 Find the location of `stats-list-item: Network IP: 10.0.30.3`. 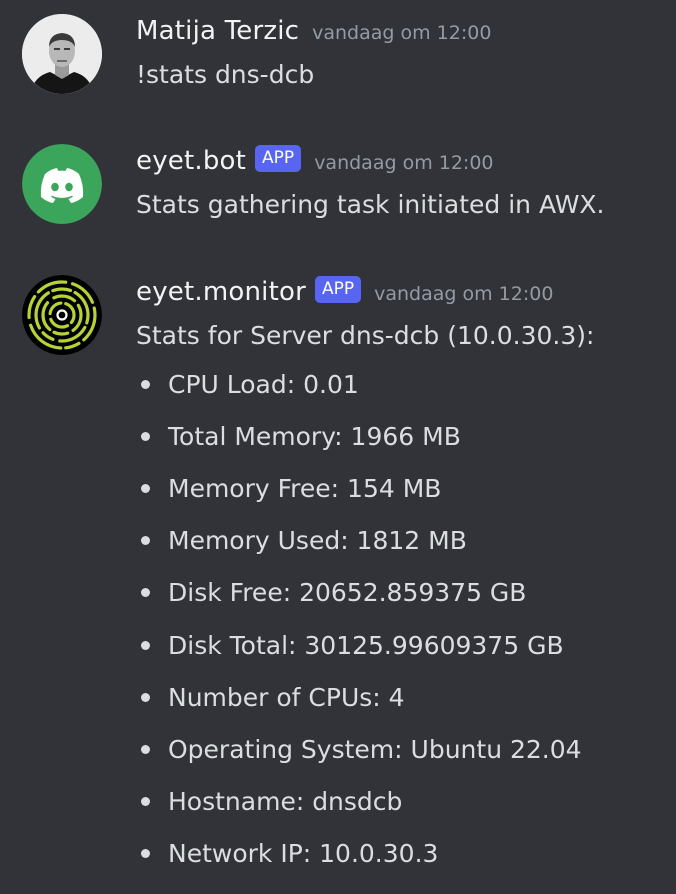

stats-list-item: Network IP: 10.0.30.3 is located at coordinates (359, 854).